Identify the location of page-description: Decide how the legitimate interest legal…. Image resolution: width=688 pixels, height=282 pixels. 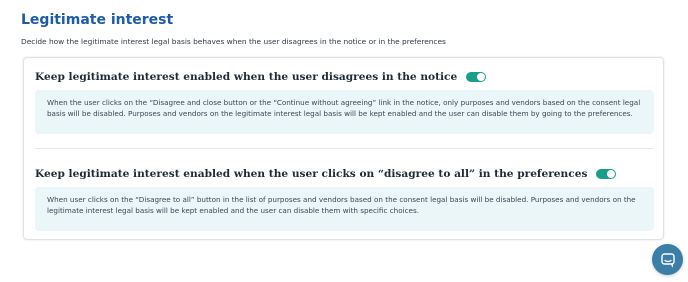
(233, 41).